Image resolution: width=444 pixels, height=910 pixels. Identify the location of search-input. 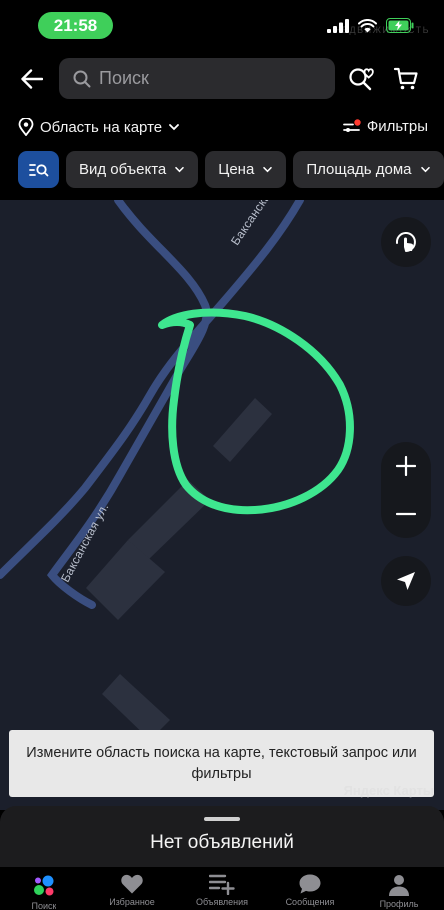
(199, 78).